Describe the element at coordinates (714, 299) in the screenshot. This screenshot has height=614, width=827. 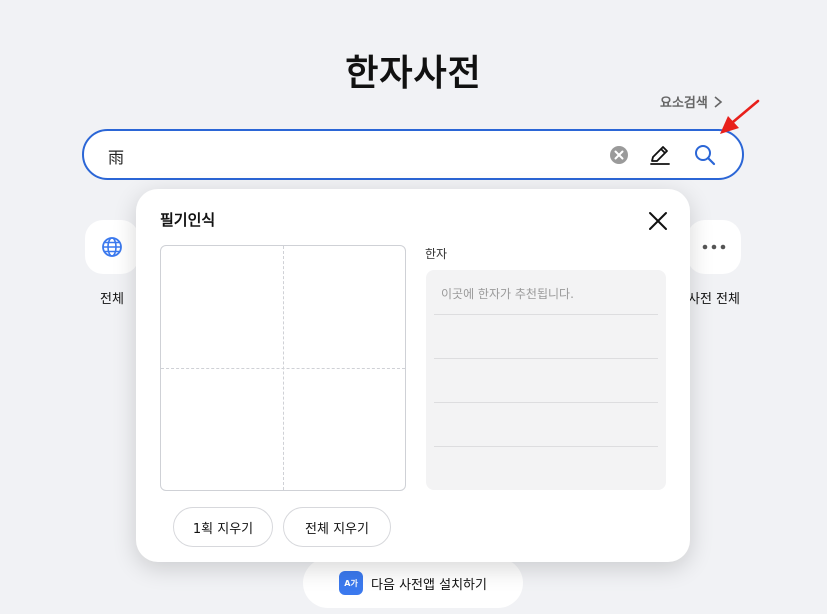
I see `category-dictionary-all-label: 사전 전체` at that location.